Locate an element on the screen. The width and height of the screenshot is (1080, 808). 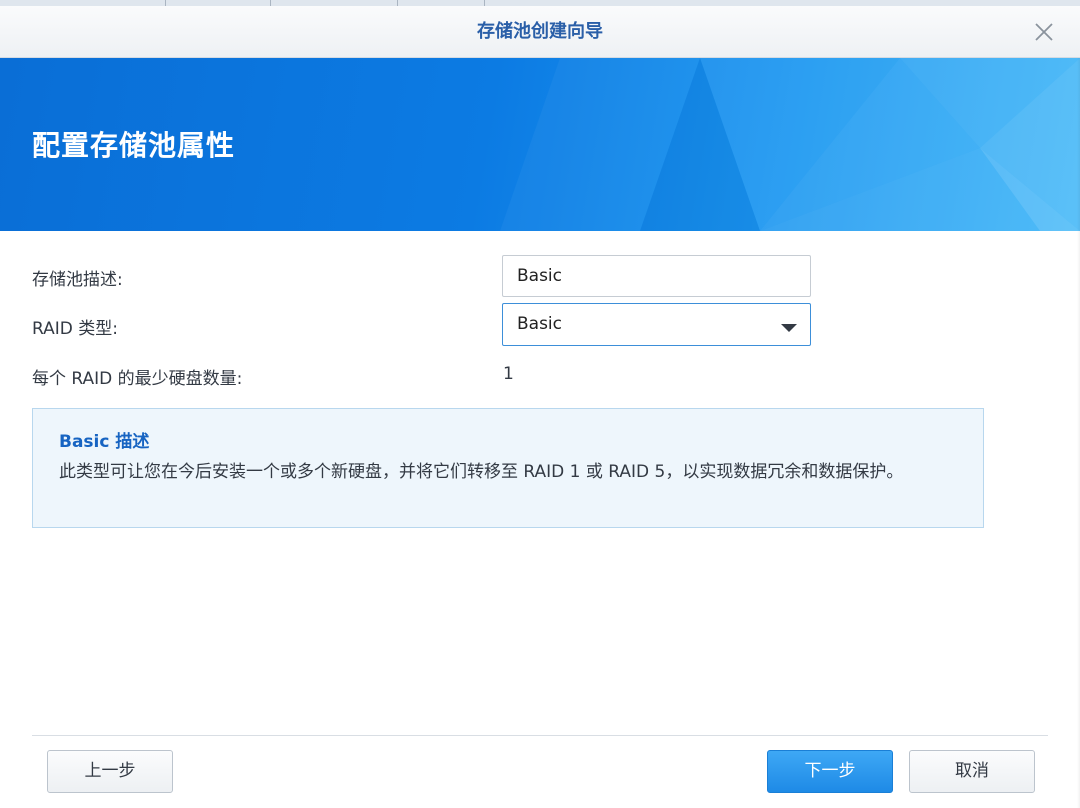
step-heading: 配置存储池属性 is located at coordinates (134, 145).